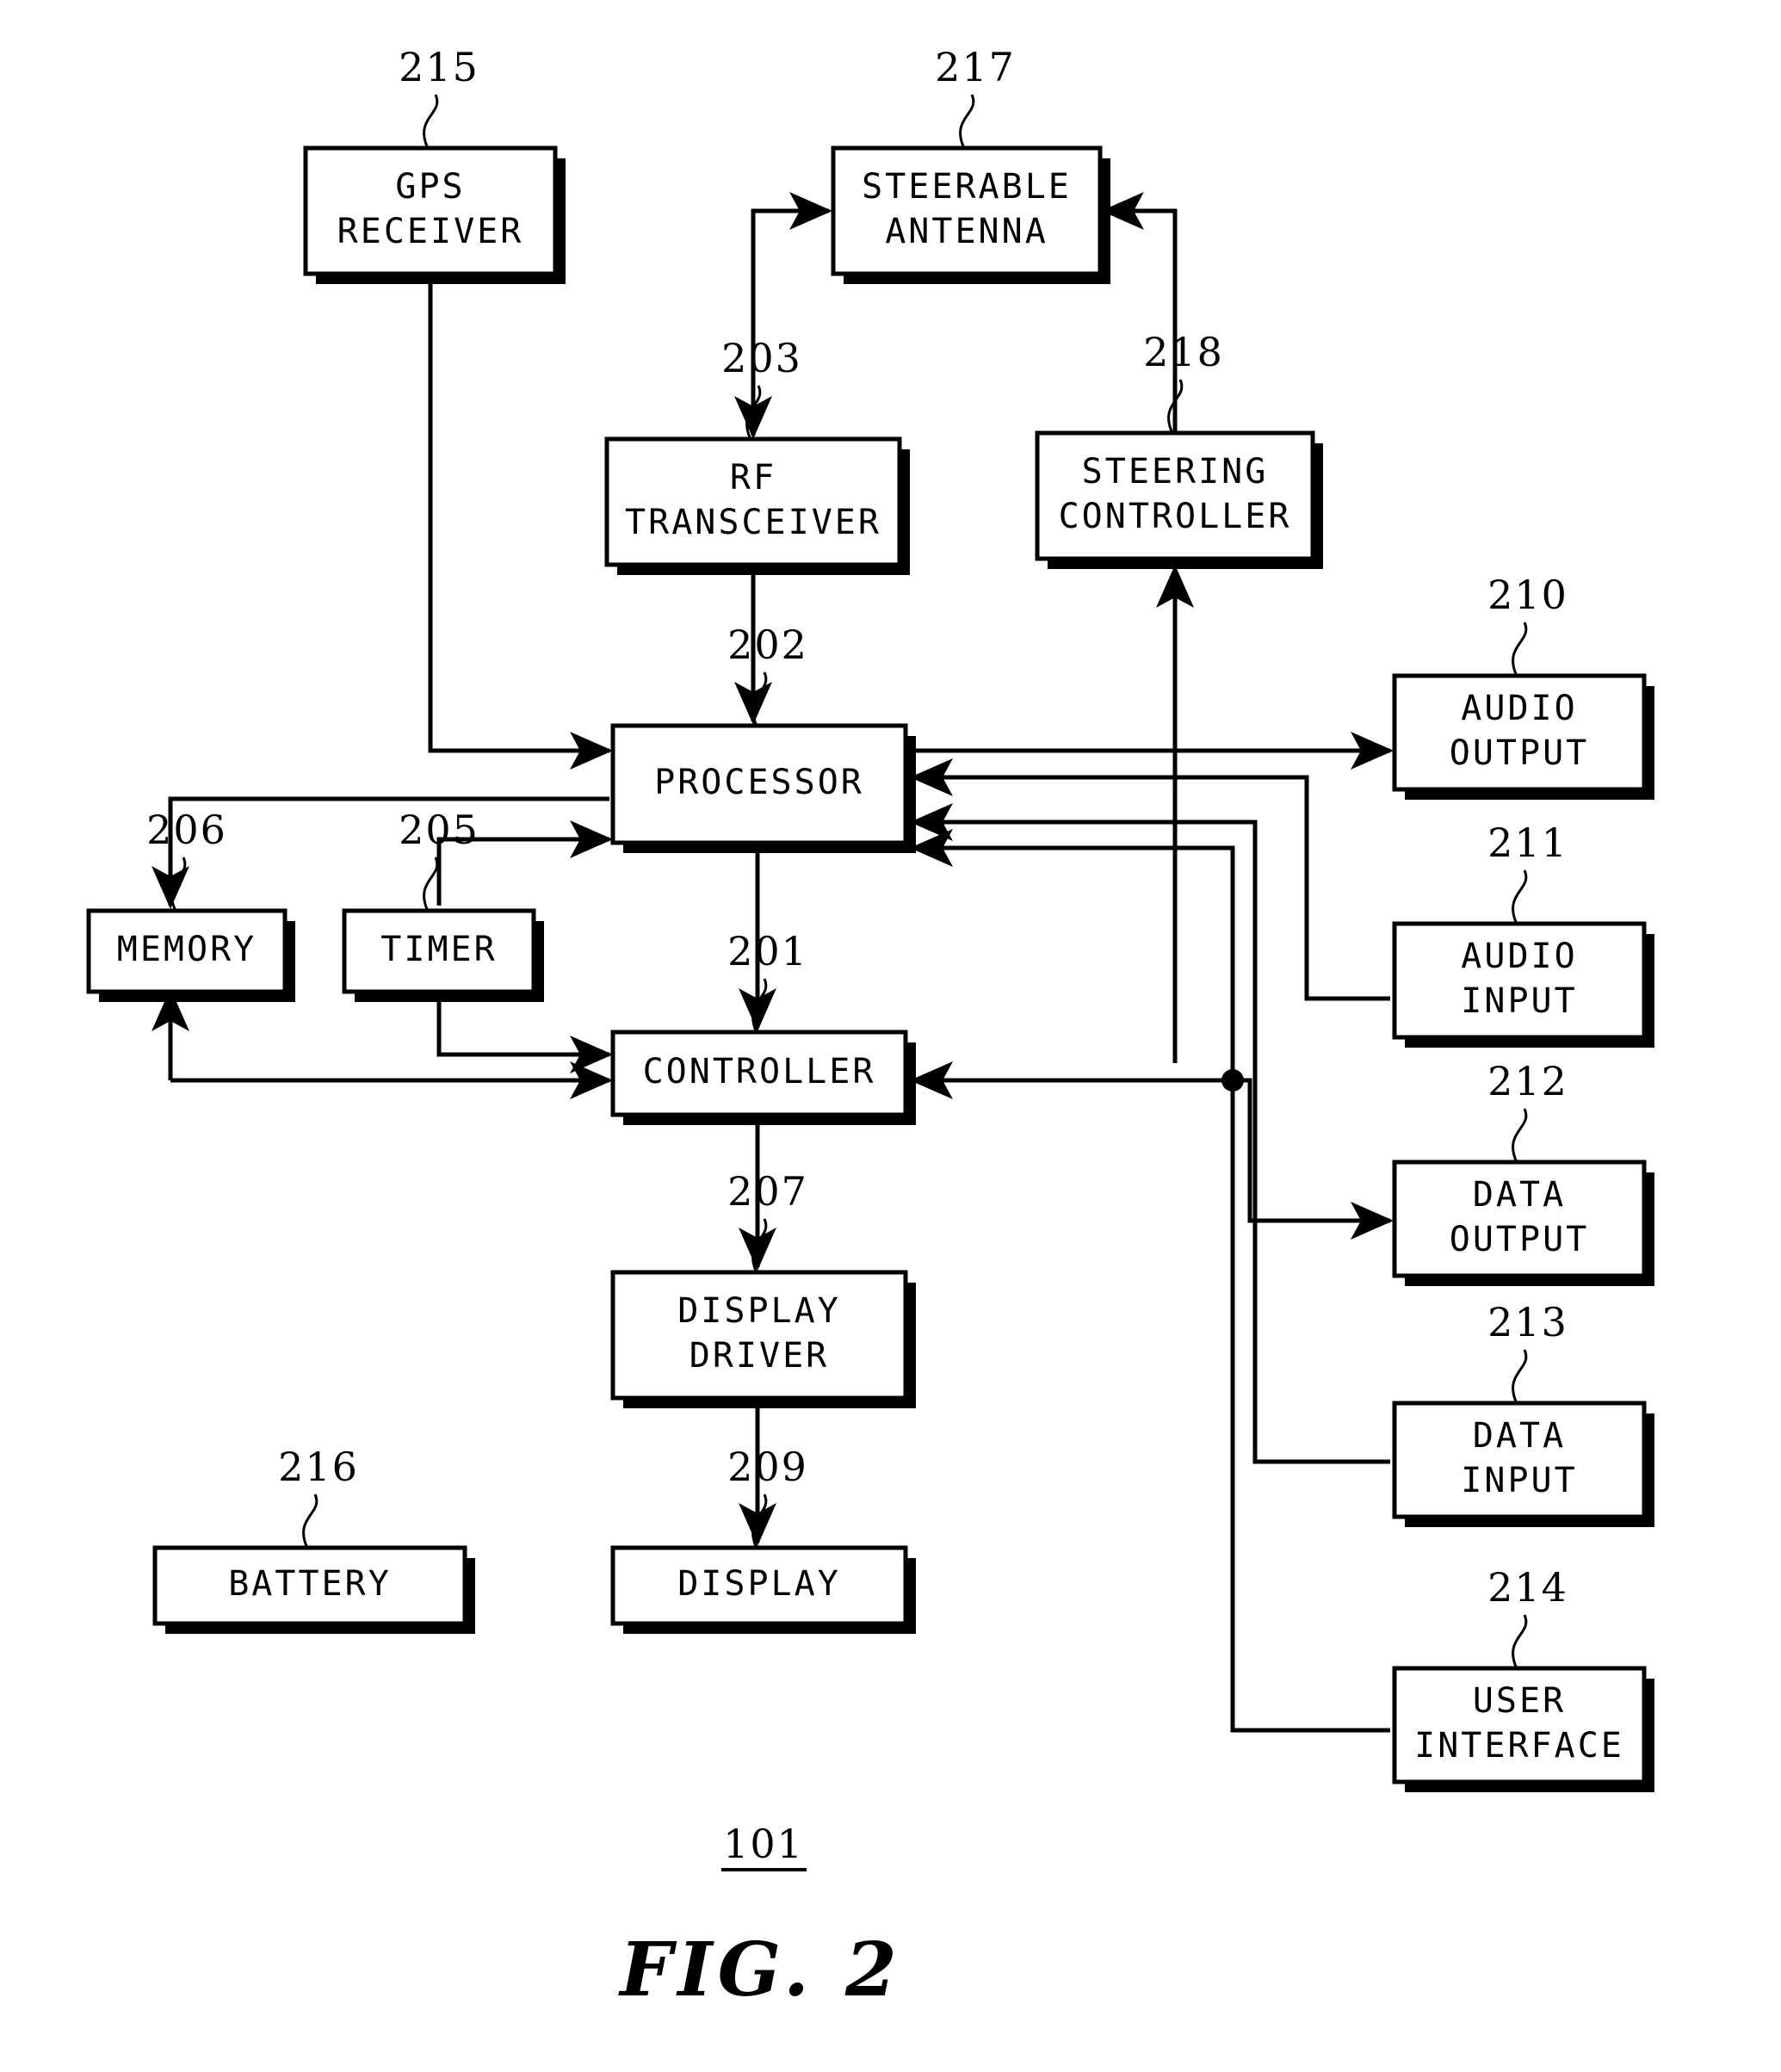 This screenshot has width=1781, height=2072. Describe the element at coordinates (761, 386) in the screenshot. I see `reference-rf_transceiver: 203` at that location.